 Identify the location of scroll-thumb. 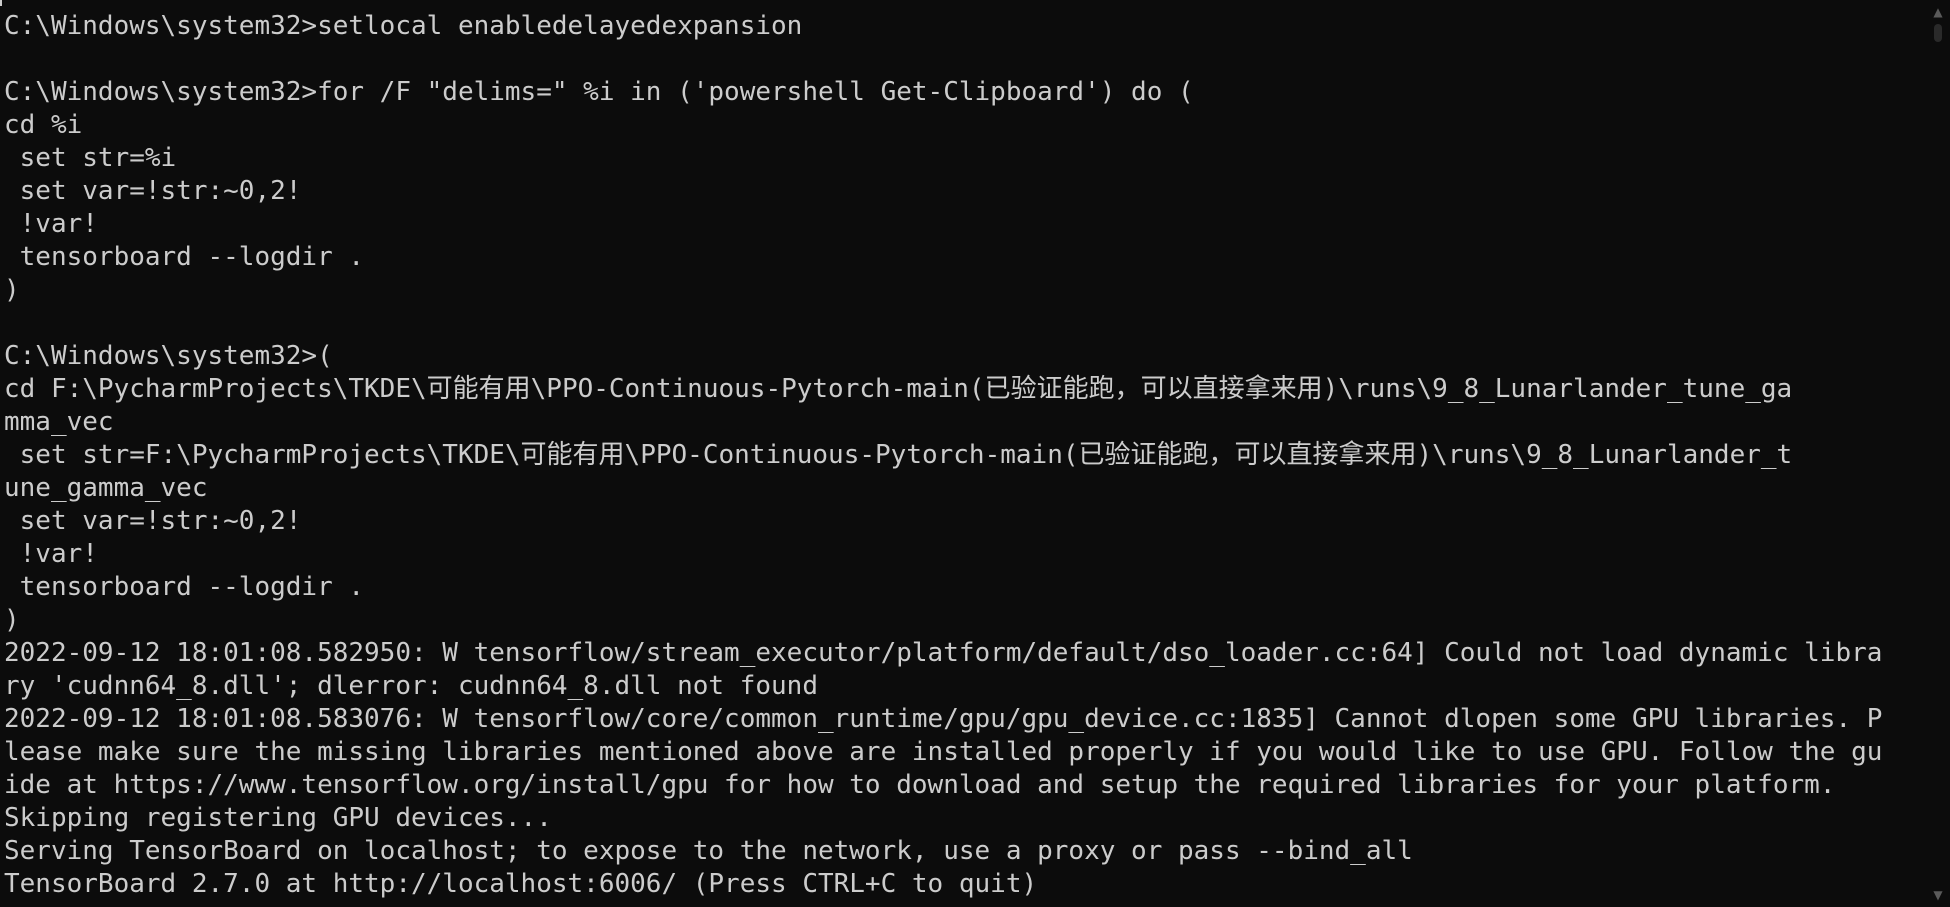
(1938, 33).